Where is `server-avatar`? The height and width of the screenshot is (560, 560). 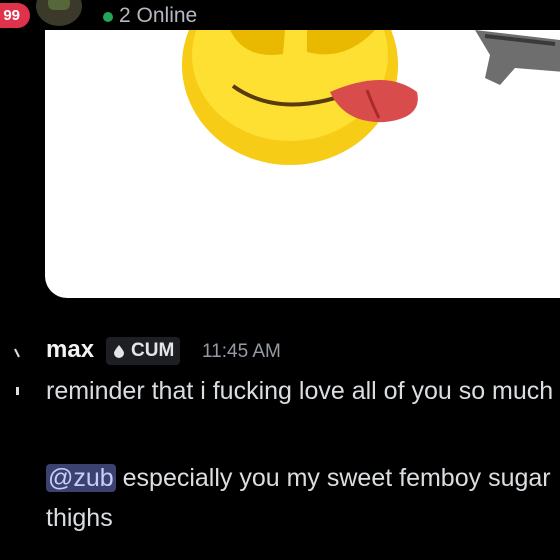
server-avatar is located at coordinates (59, 13).